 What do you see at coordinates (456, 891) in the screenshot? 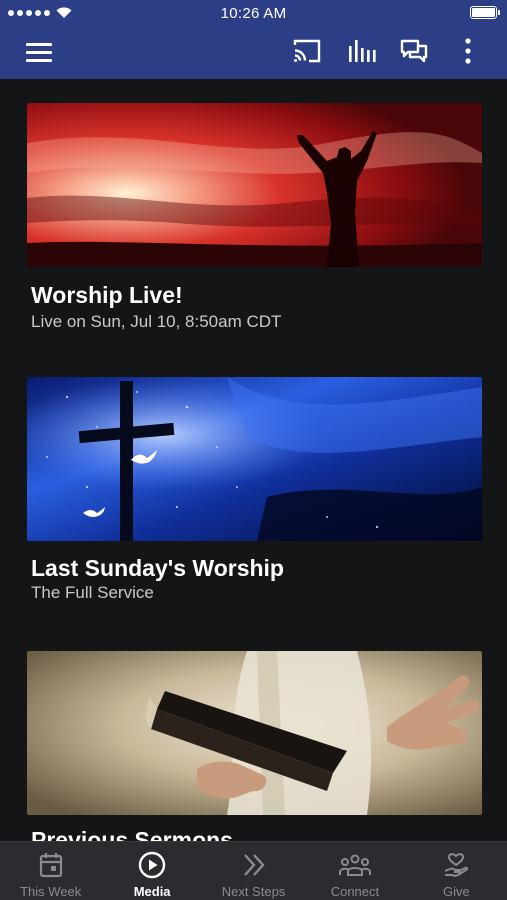
I see `tab-label: Give` at bounding box center [456, 891].